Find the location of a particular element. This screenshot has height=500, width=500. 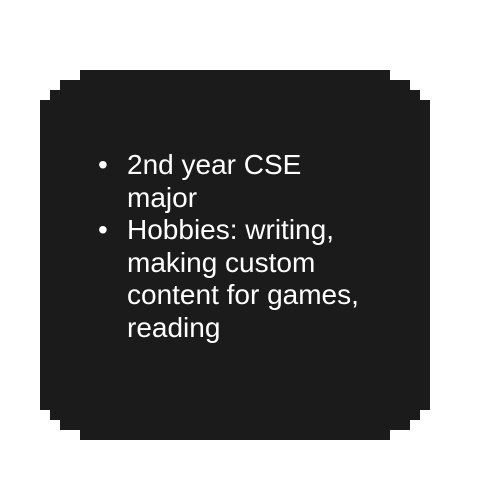

bullet-line: 2nd year CSE is located at coordinates (214, 164).